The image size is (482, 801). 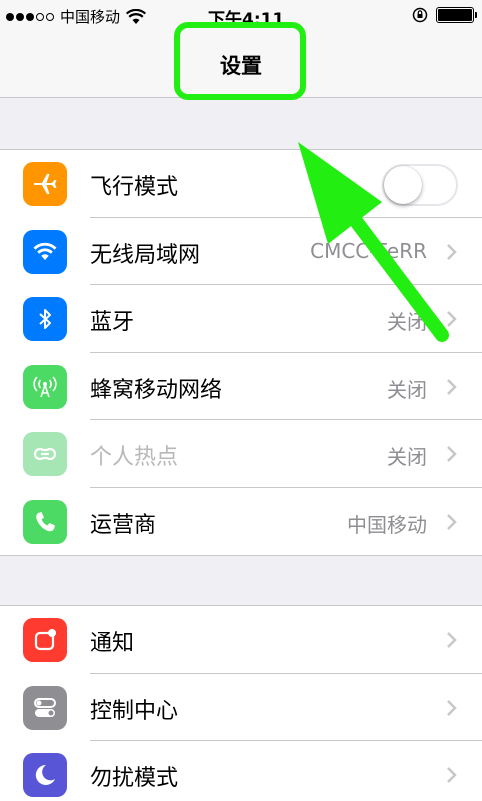 I want to click on control-center-icon, so click(x=45, y=707).